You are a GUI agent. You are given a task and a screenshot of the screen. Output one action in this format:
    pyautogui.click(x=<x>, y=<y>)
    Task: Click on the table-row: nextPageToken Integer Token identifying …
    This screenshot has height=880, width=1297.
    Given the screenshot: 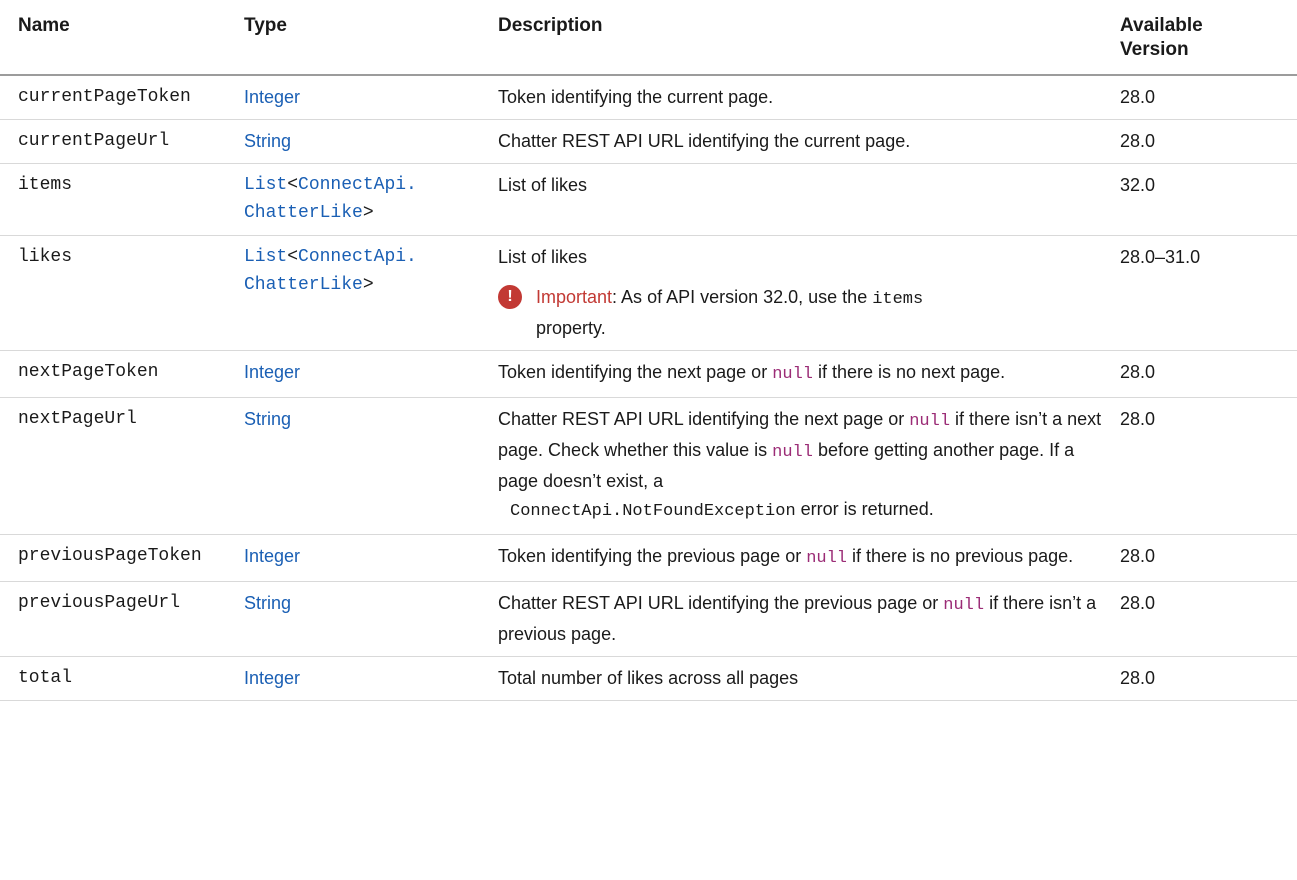 What is the action you would take?
    pyautogui.click(x=648, y=374)
    